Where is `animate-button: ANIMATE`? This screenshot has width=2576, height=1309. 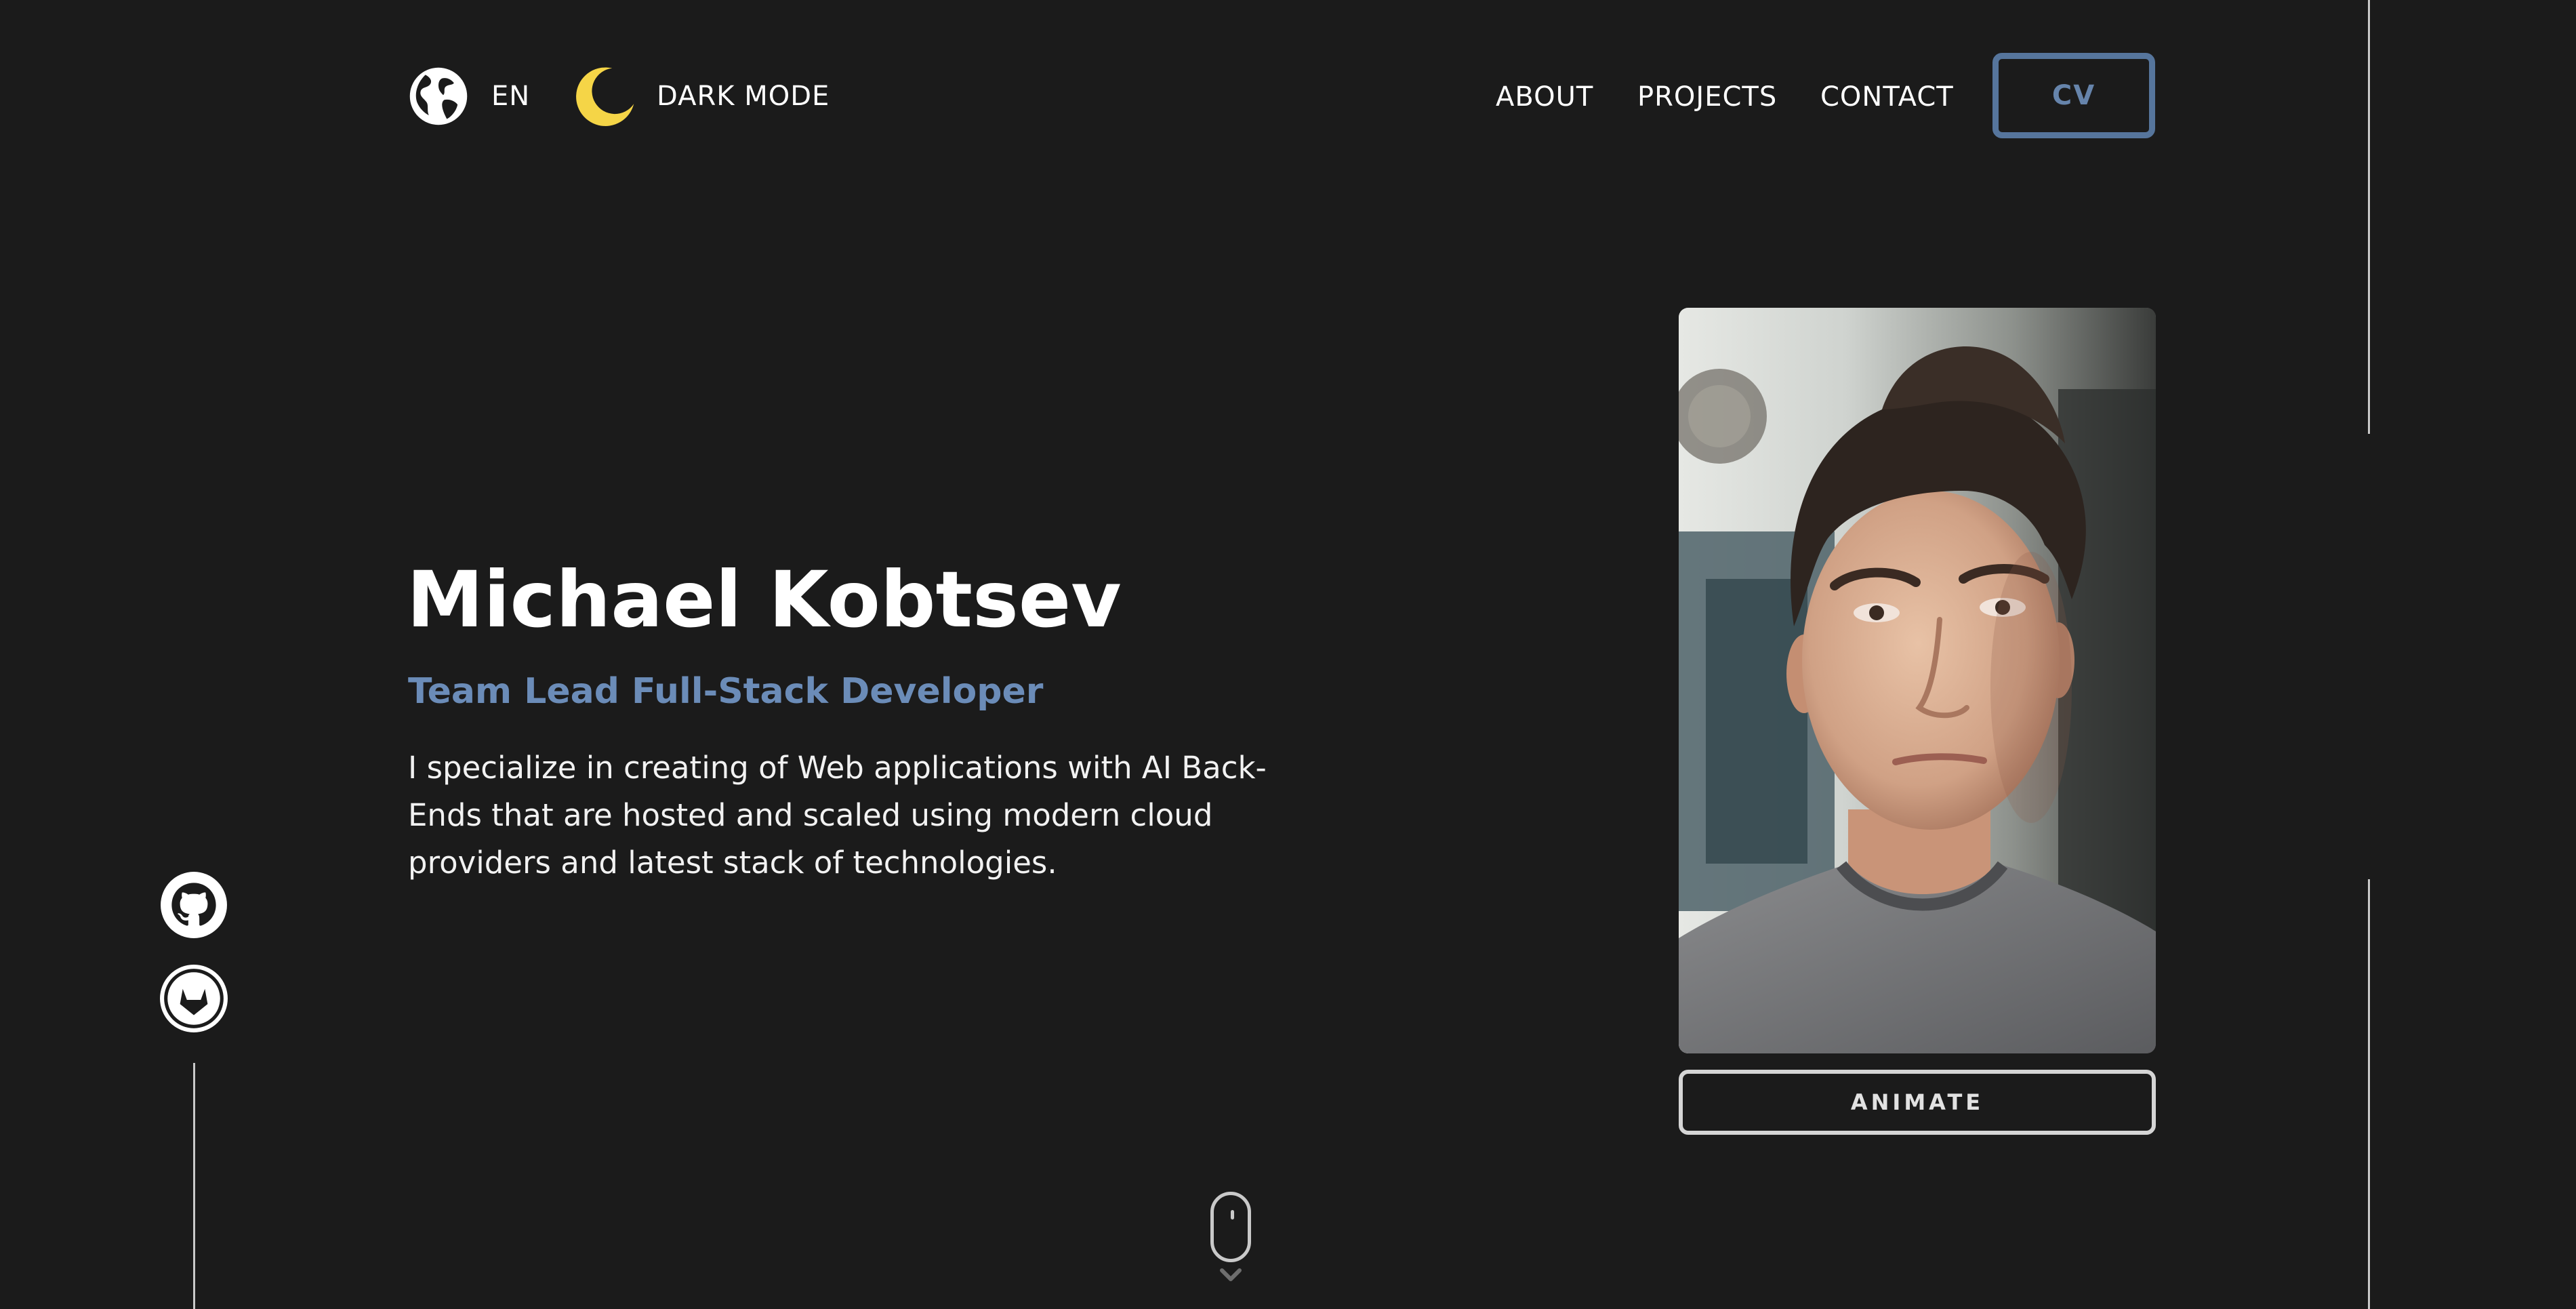 animate-button: ANIMATE is located at coordinates (1918, 1102).